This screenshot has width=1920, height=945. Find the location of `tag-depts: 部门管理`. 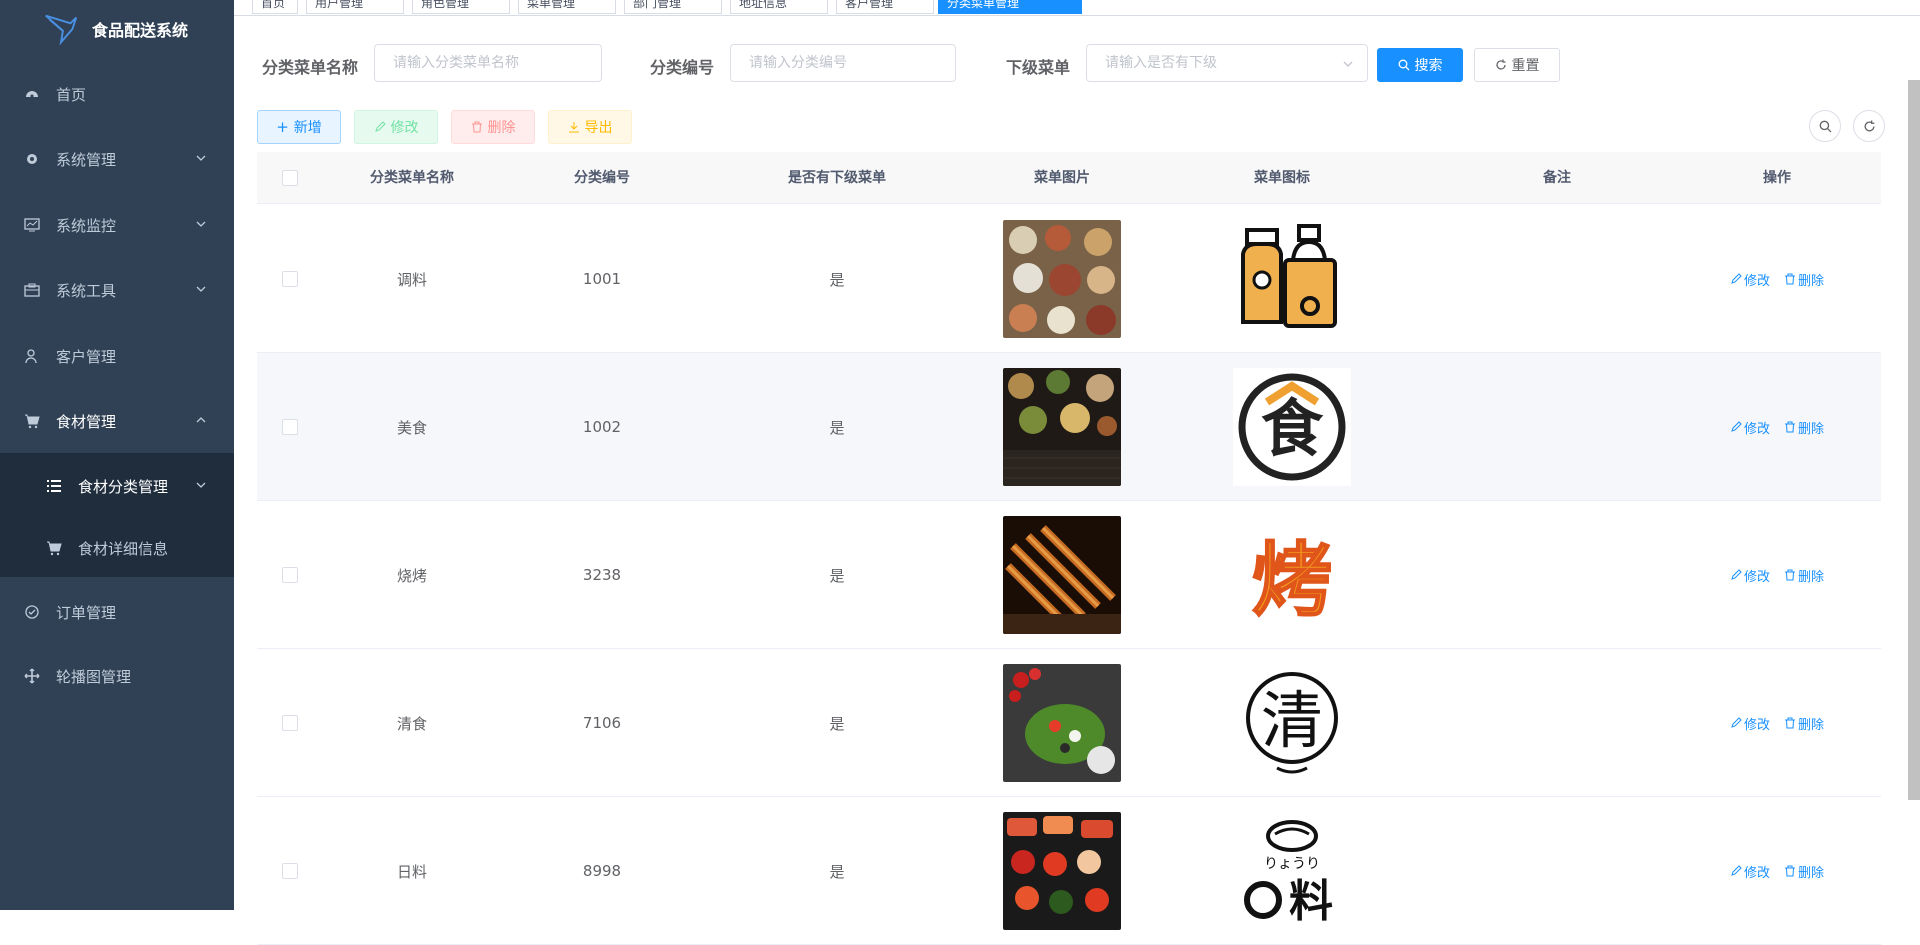

tag-depts: 部门管理 is located at coordinates (673, 7).